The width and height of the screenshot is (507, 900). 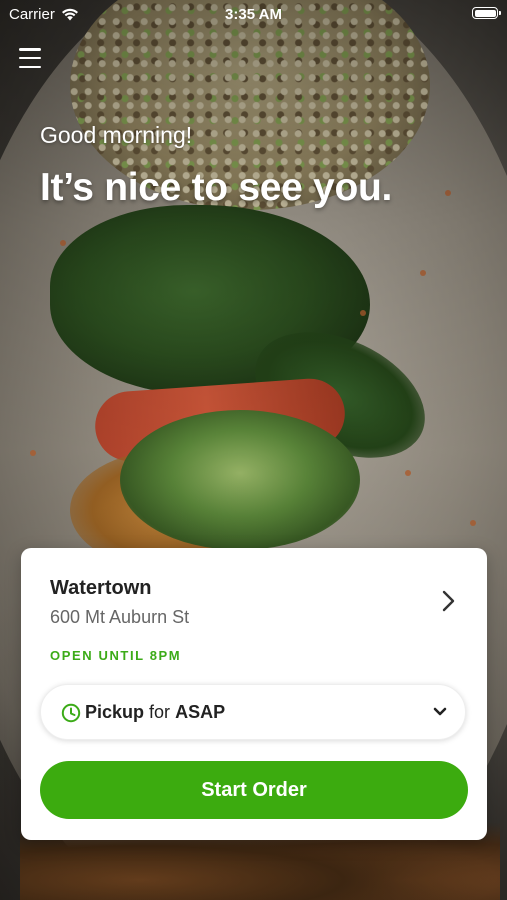 What do you see at coordinates (253, 712) in the screenshot?
I see `order-mode-dropdown: Pickup for ASAP` at bounding box center [253, 712].